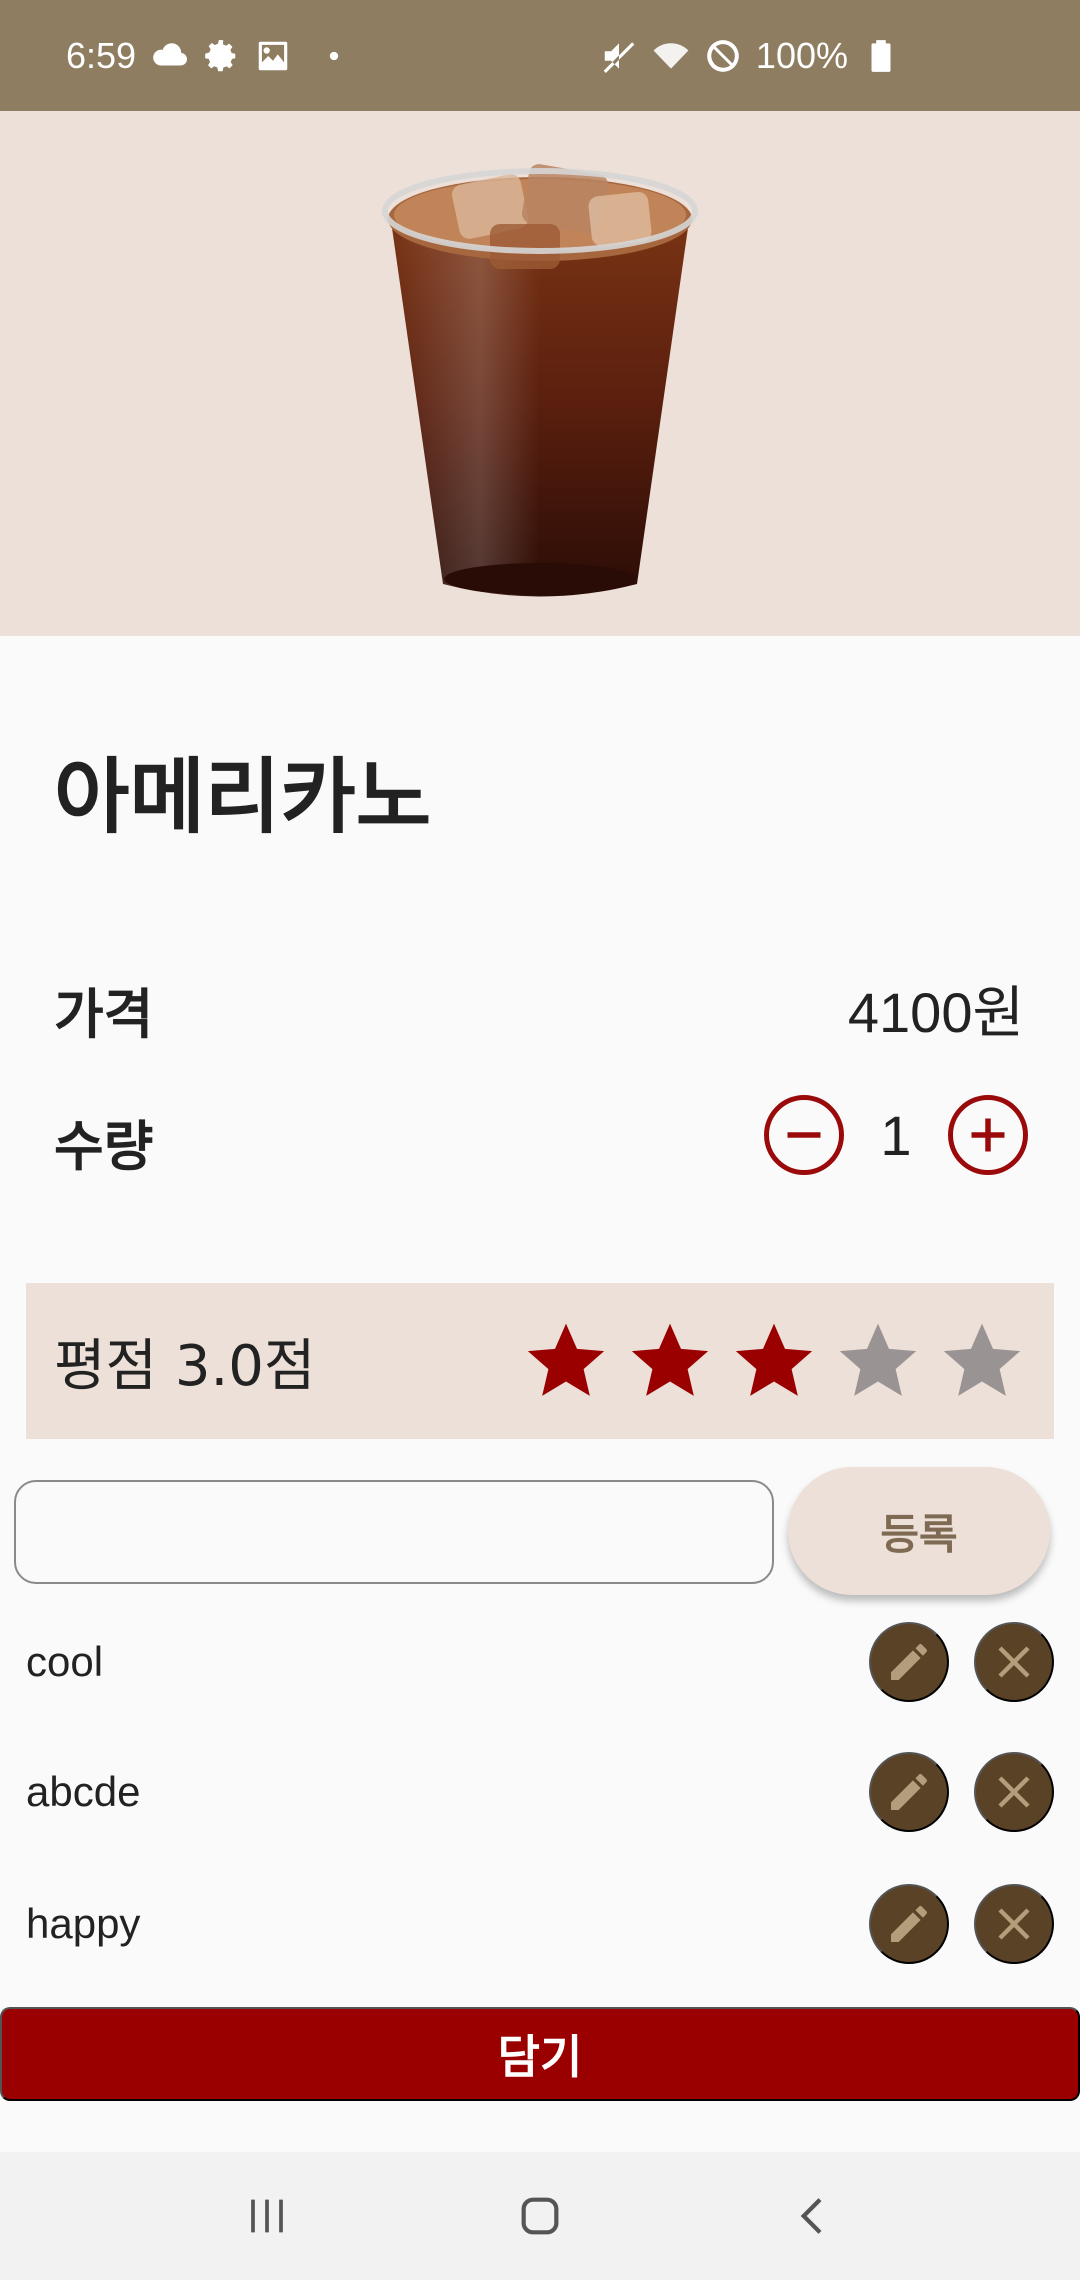 This screenshot has width=1080, height=2280. Describe the element at coordinates (170, 54) in the screenshot. I see `cloud-icon` at that location.